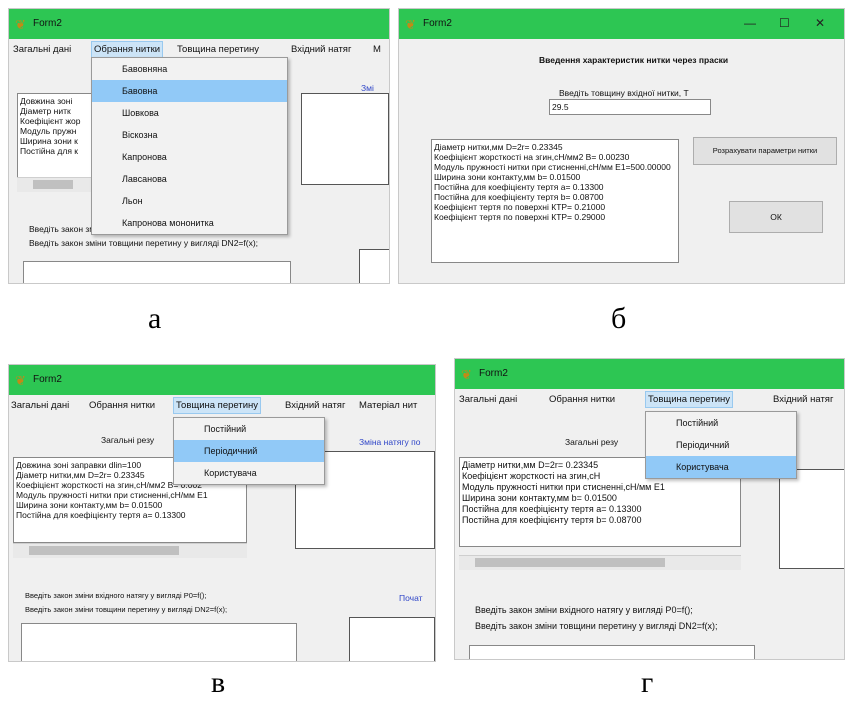 This screenshot has height=711, width=851. Describe the element at coordinates (630, 107) in the screenshot. I see `thickness-input: 29.5` at that location.